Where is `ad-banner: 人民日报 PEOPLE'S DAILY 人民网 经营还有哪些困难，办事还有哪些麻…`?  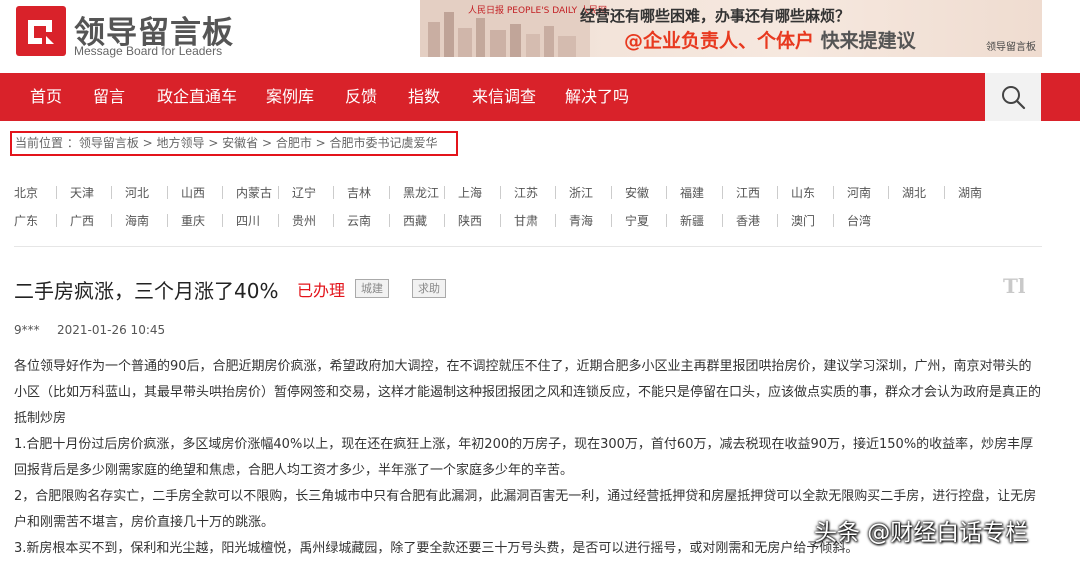
ad-banner: 人民日报 PEOPLE'S DAILY 人民网 经营还有哪些困难，办事还有哪些麻… is located at coordinates (731, 28).